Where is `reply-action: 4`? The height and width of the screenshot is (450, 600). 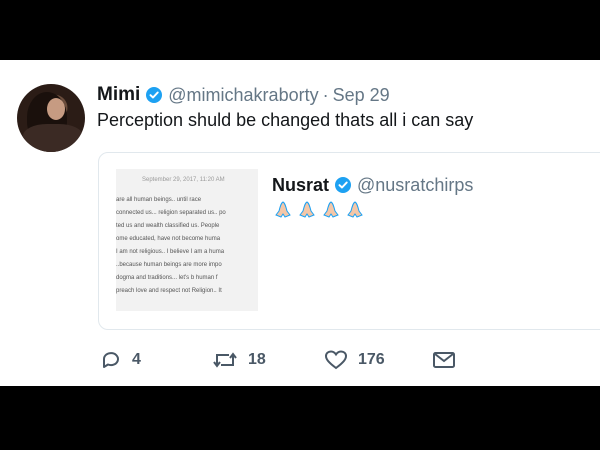
reply-action: 4 is located at coordinates (120, 360).